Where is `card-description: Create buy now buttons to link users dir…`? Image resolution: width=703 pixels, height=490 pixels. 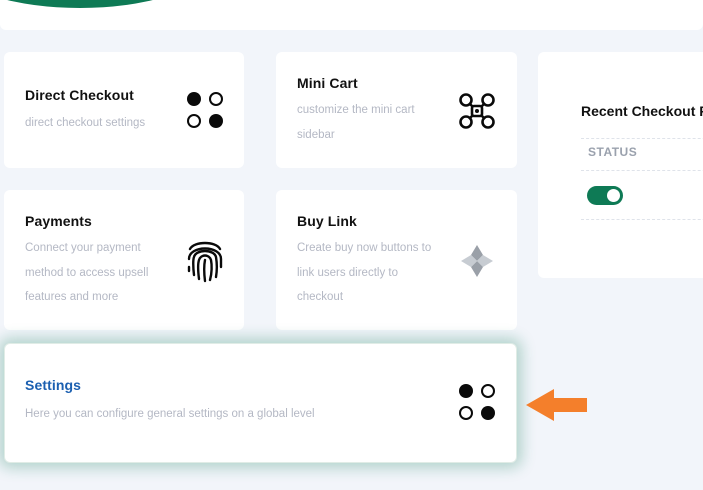 card-description: Create buy now buttons to link users dir… is located at coordinates (364, 272).